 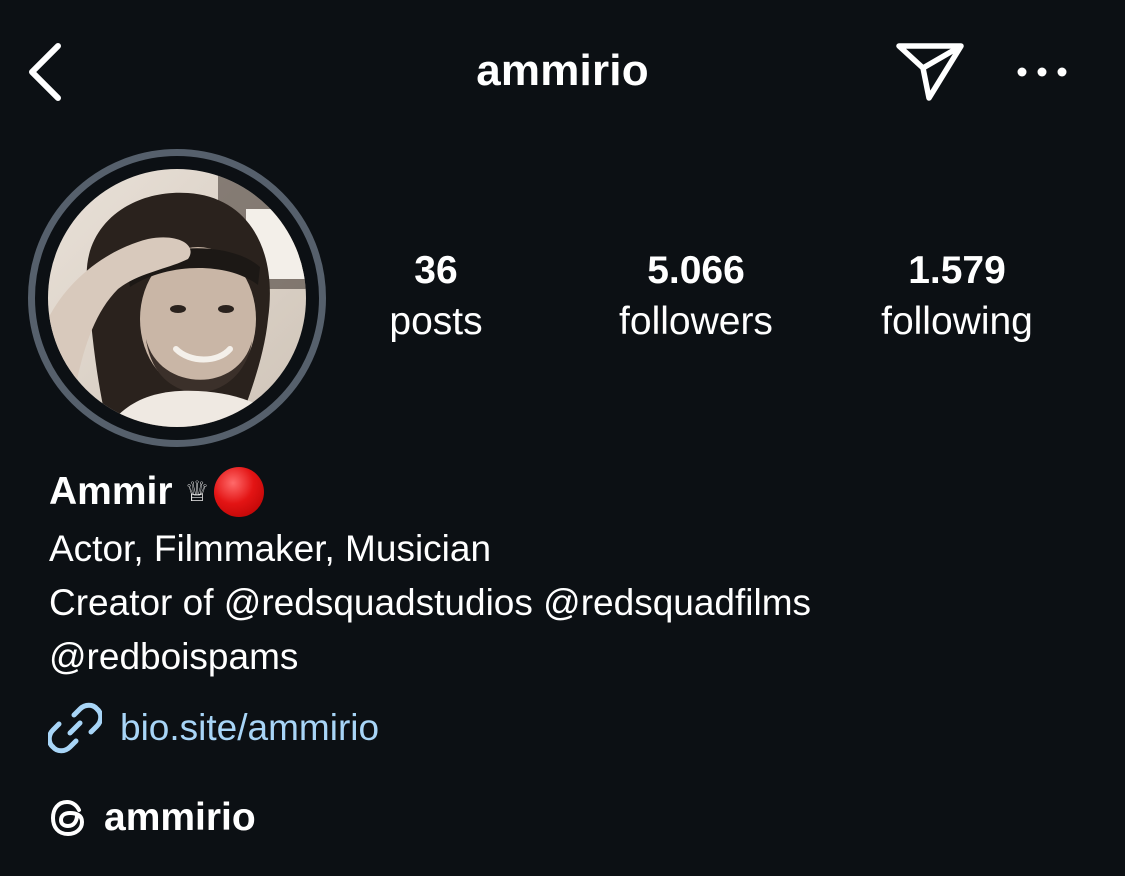 I want to click on followers-count-label: followers, so click(x=696, y=321).